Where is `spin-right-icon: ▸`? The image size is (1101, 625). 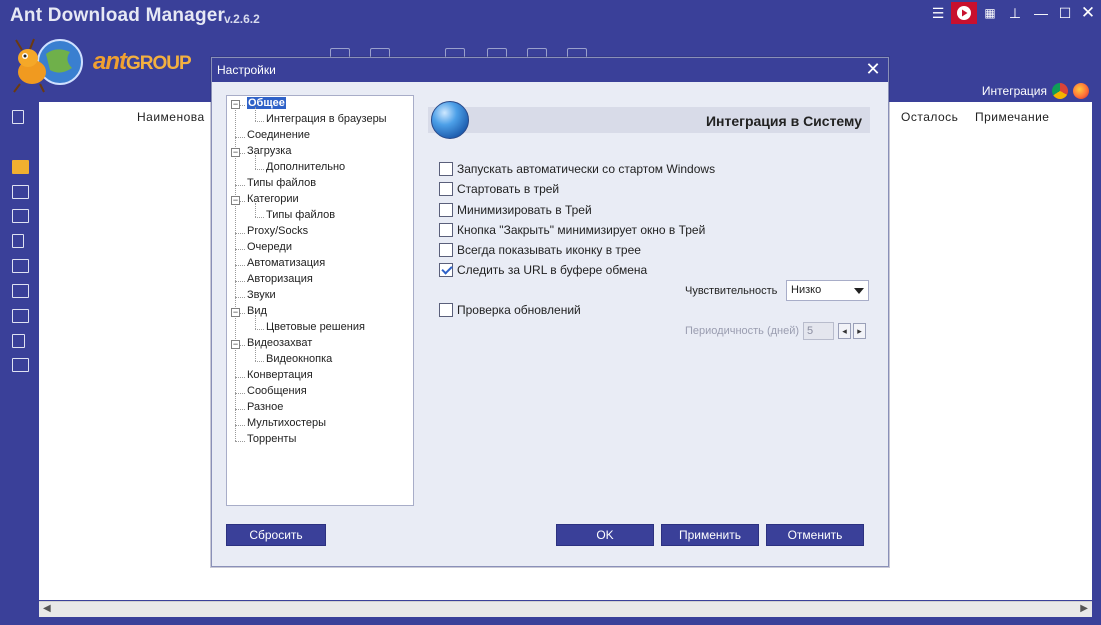 spin-right-icon: ▸ is located at coordinates (859, 331).